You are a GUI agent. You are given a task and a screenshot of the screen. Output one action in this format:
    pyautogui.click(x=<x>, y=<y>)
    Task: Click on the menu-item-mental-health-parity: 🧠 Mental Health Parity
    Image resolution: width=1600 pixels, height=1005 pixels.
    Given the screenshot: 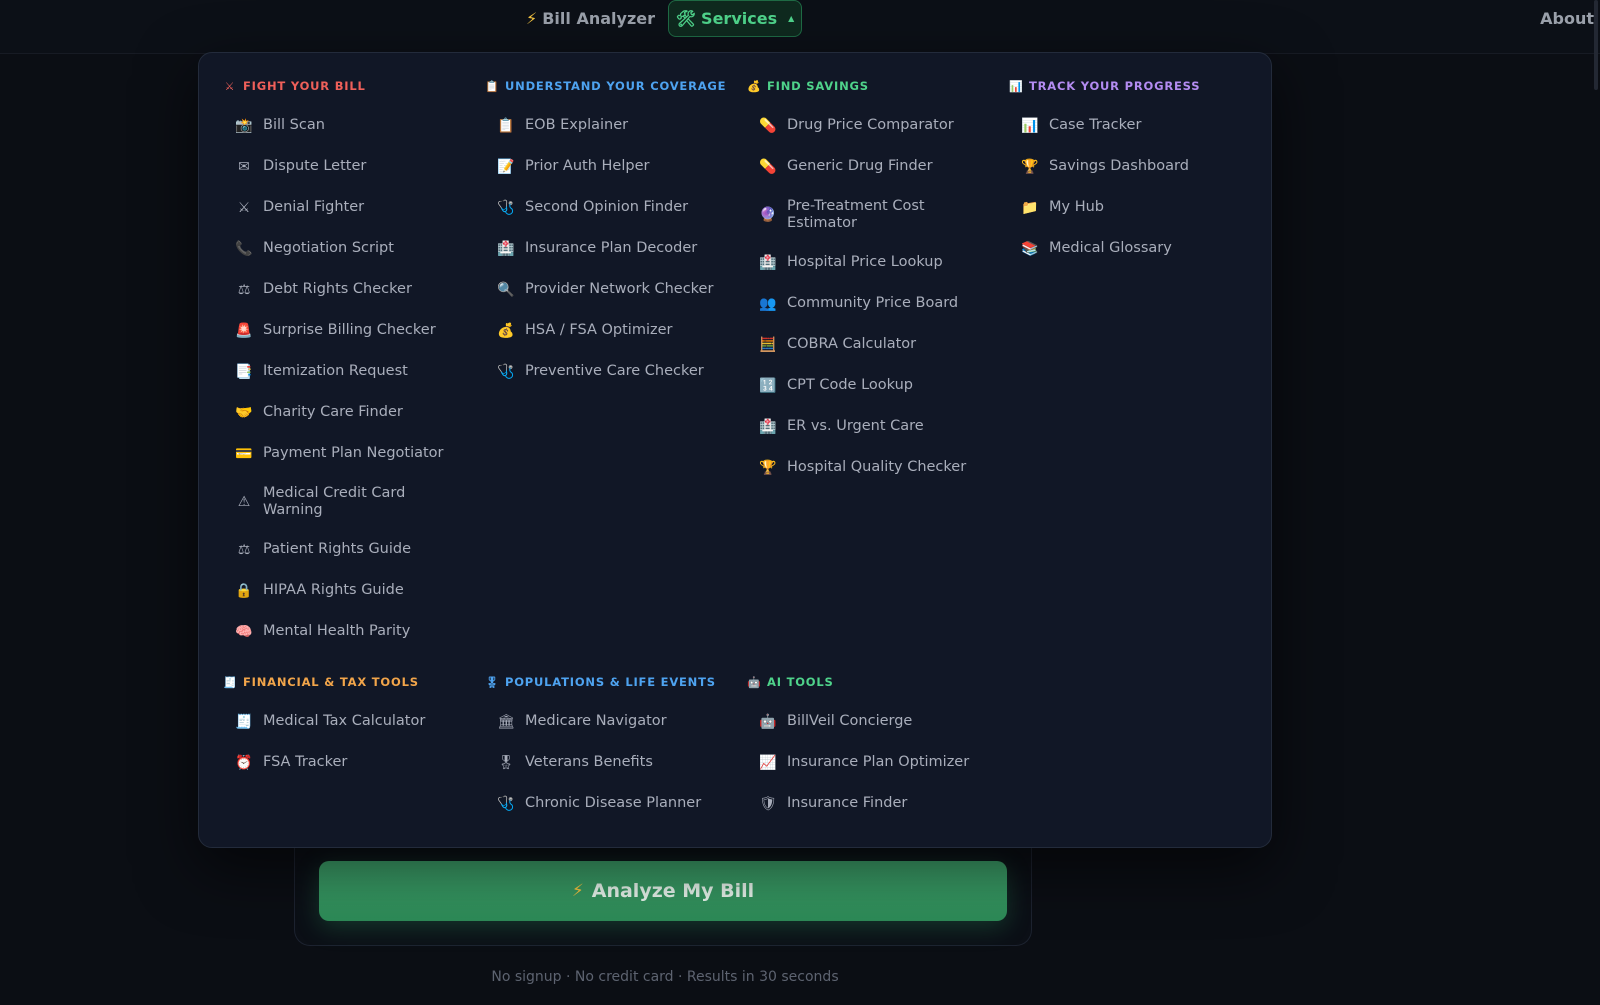 What is the action you would take?
    pyautogui.click(x=348, y=631)
    